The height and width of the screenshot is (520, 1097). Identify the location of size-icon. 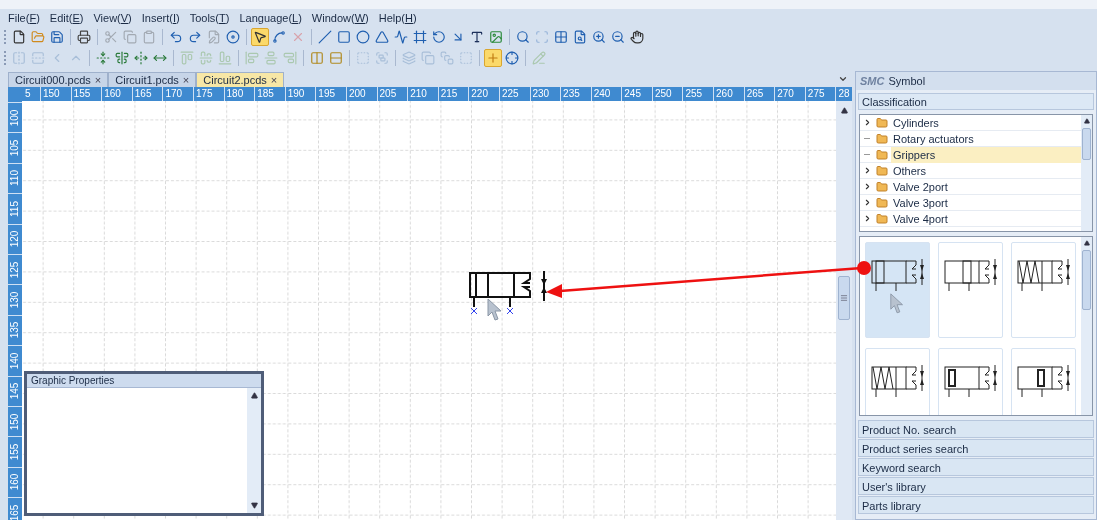
(103, 58).